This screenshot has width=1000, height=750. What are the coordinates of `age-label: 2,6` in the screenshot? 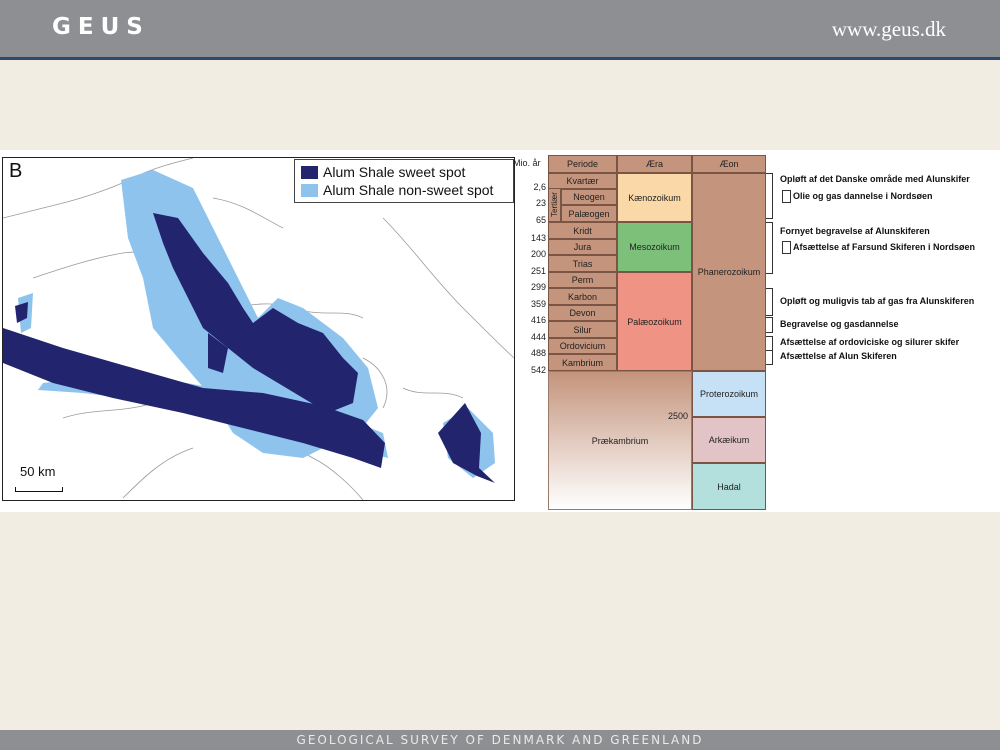 It's located at (539, 187).